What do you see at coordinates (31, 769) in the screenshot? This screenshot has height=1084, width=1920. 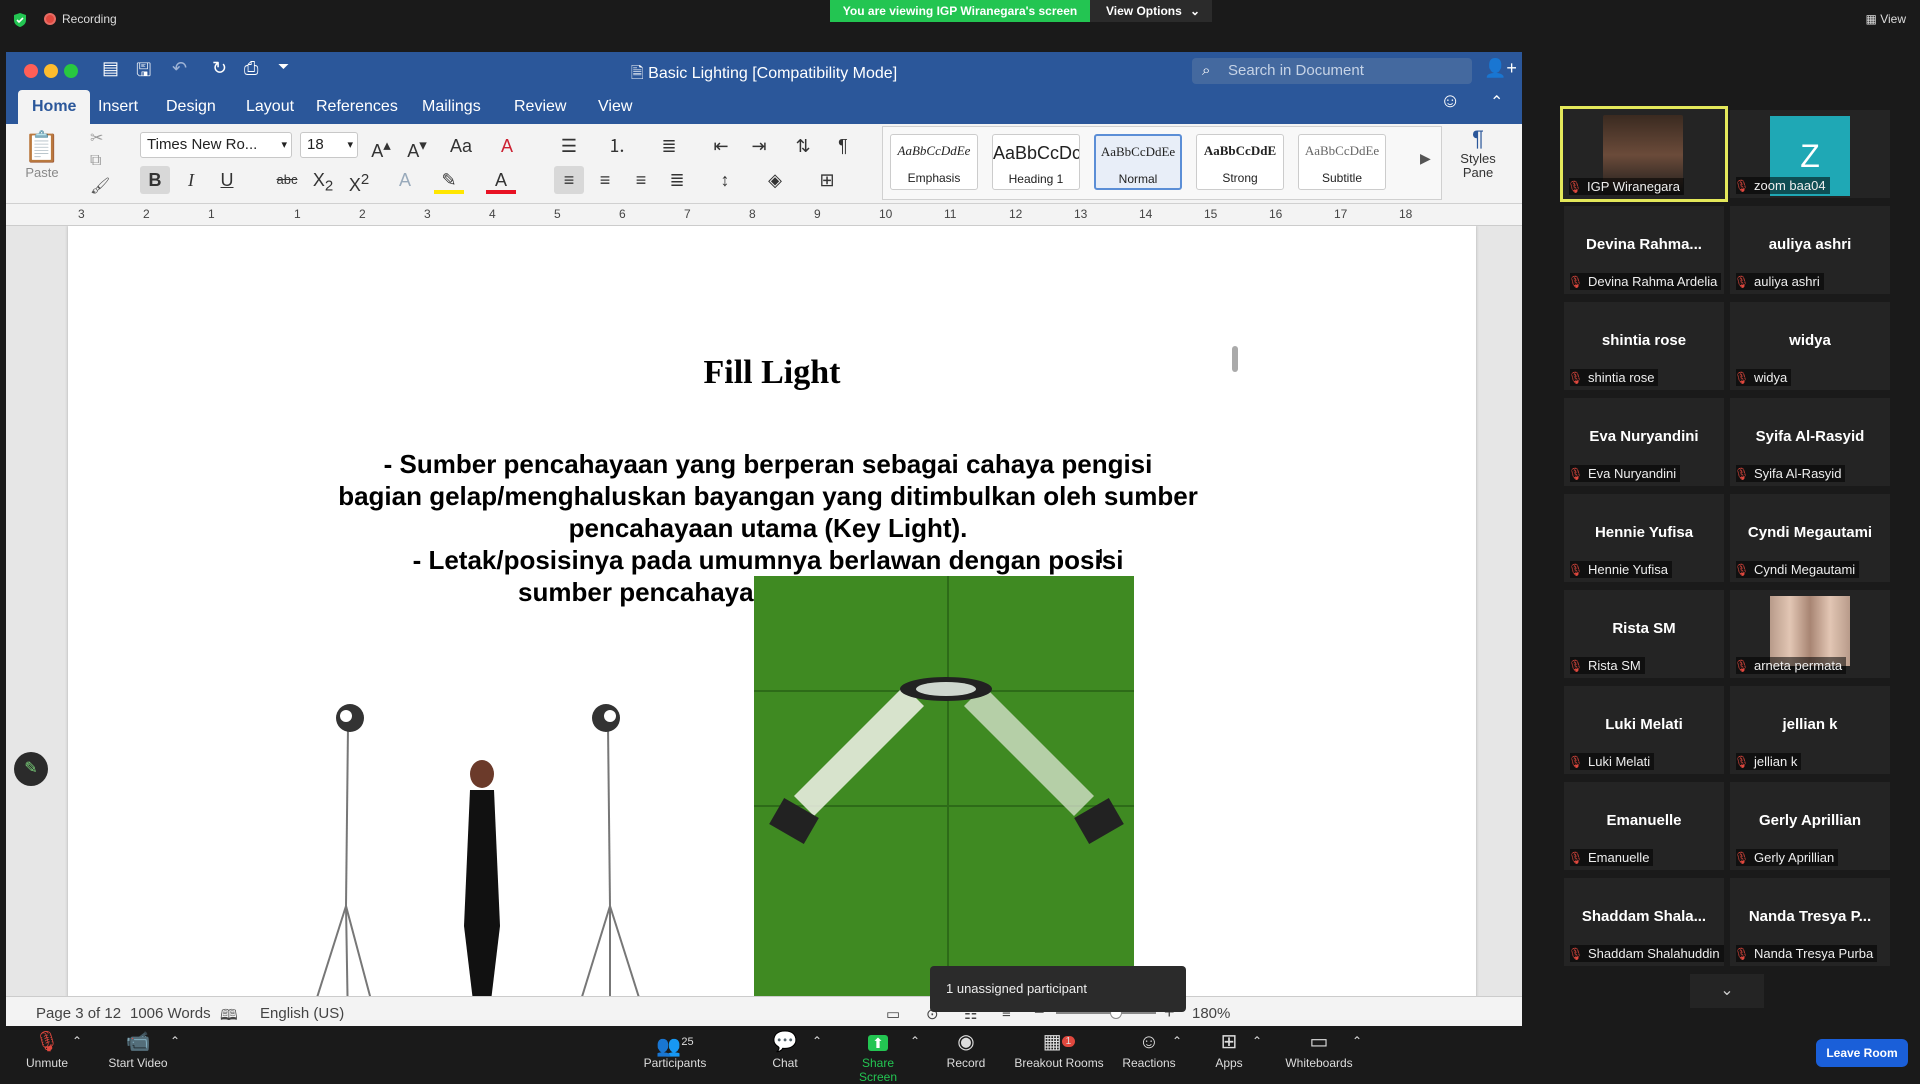 I see `annotate-pen-button: ✎` at bounding box center [31, 769].